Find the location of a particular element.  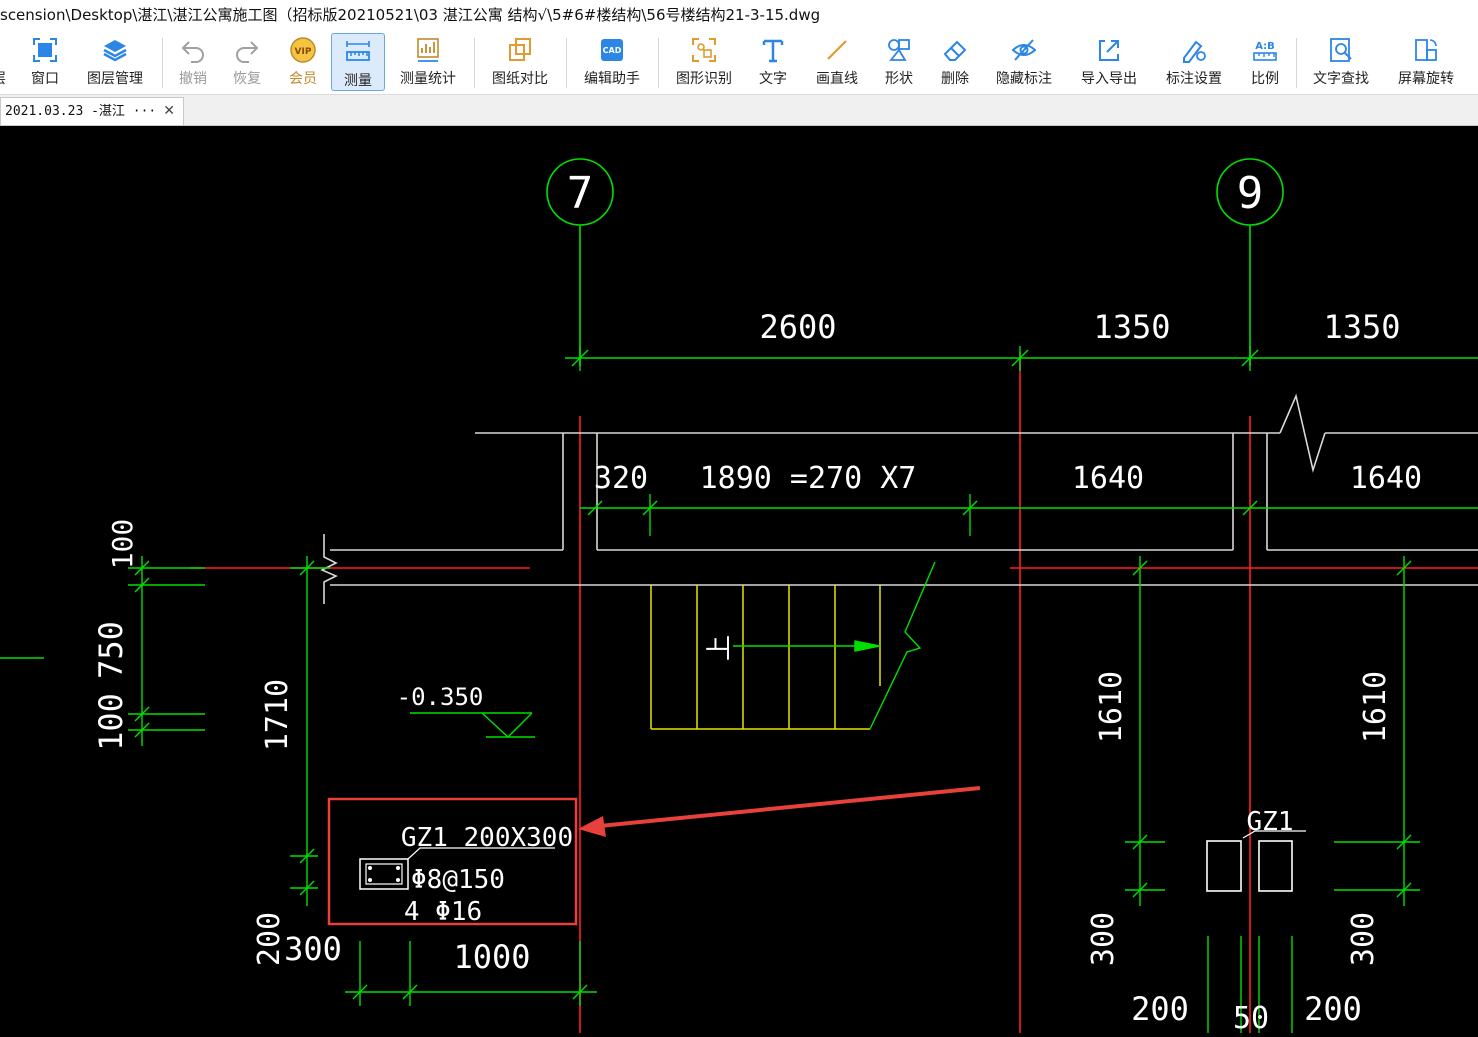

stair-break-line is located at coordinates (834, 645).